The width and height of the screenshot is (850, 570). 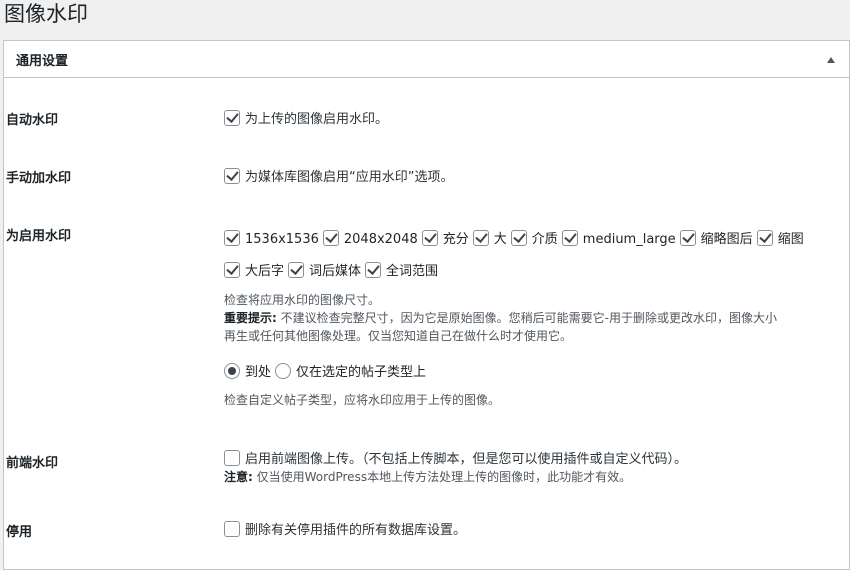 I want to click on size-label: 全词范围, so click(x=412, y=271).